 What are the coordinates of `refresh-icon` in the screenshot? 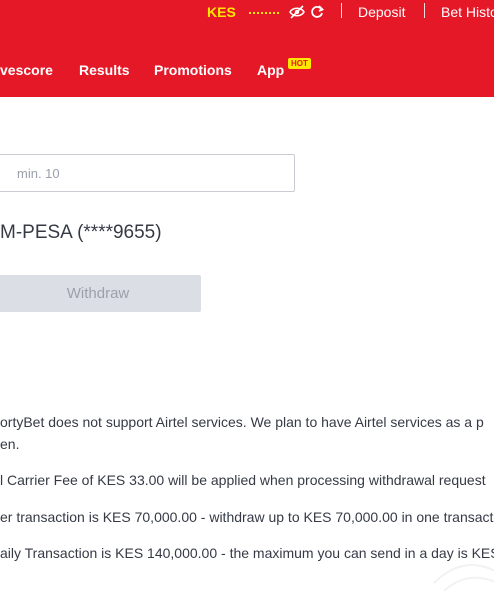 It's located at (317, 12).